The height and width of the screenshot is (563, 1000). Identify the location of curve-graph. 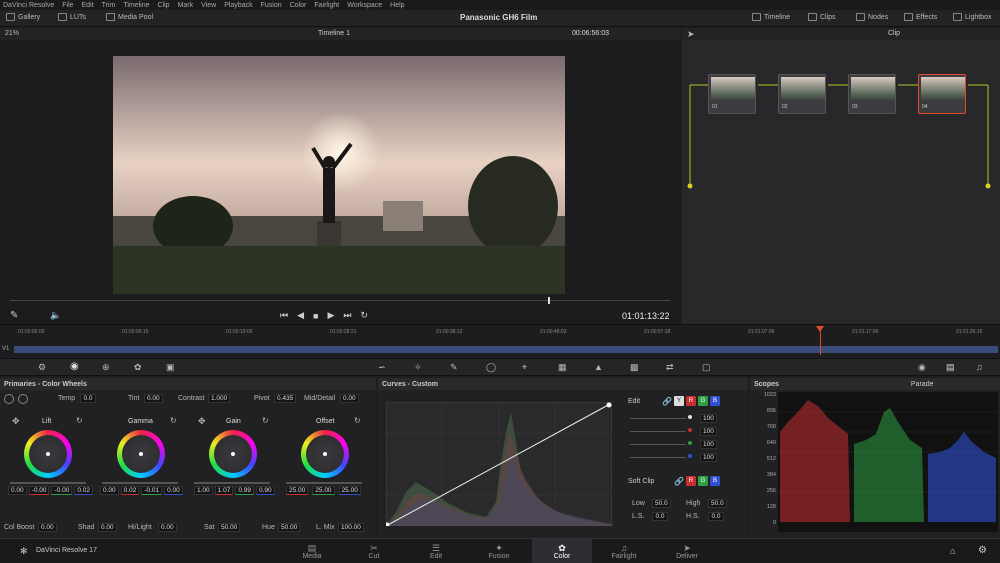
(499, 464).